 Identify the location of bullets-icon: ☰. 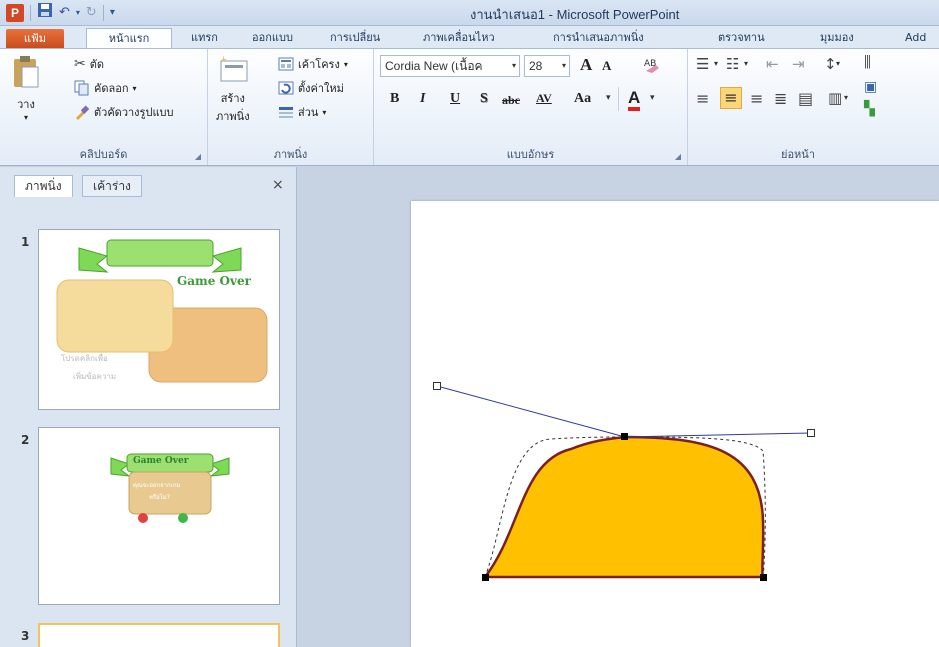
(702, 64).